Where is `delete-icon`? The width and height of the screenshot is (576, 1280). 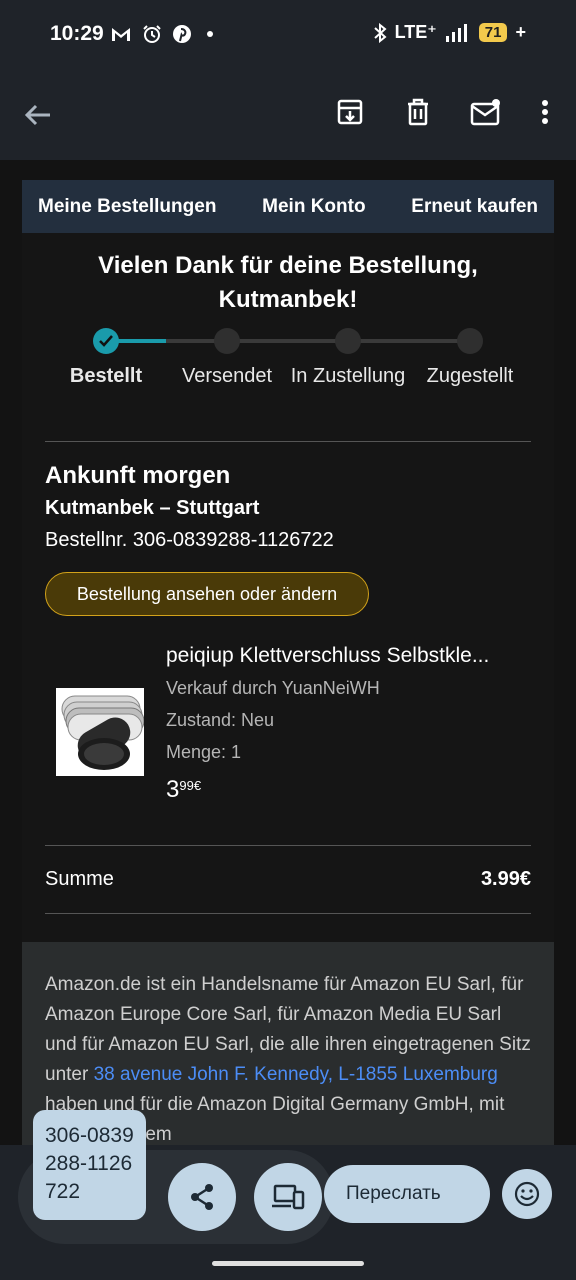 delete-icon is located at coordinates (418, 112).